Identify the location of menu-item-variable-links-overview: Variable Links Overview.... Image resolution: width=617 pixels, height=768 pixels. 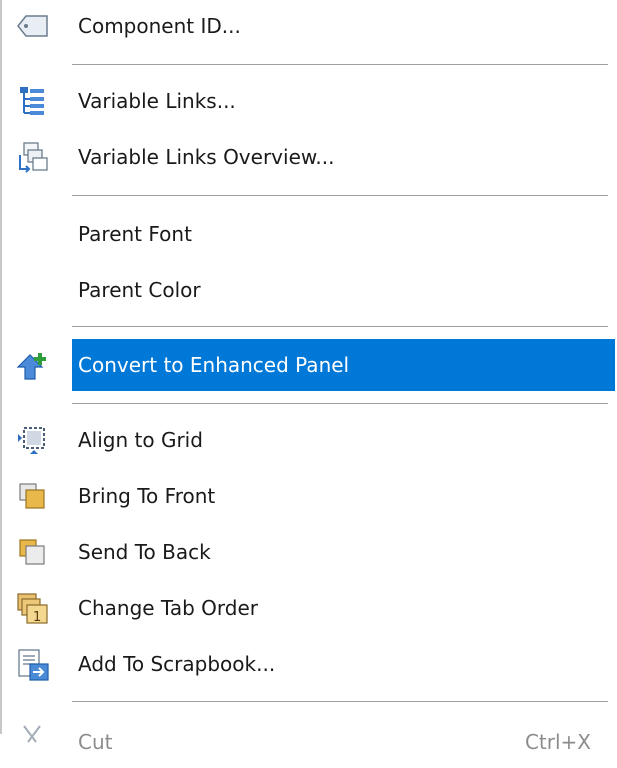
(308, 157).